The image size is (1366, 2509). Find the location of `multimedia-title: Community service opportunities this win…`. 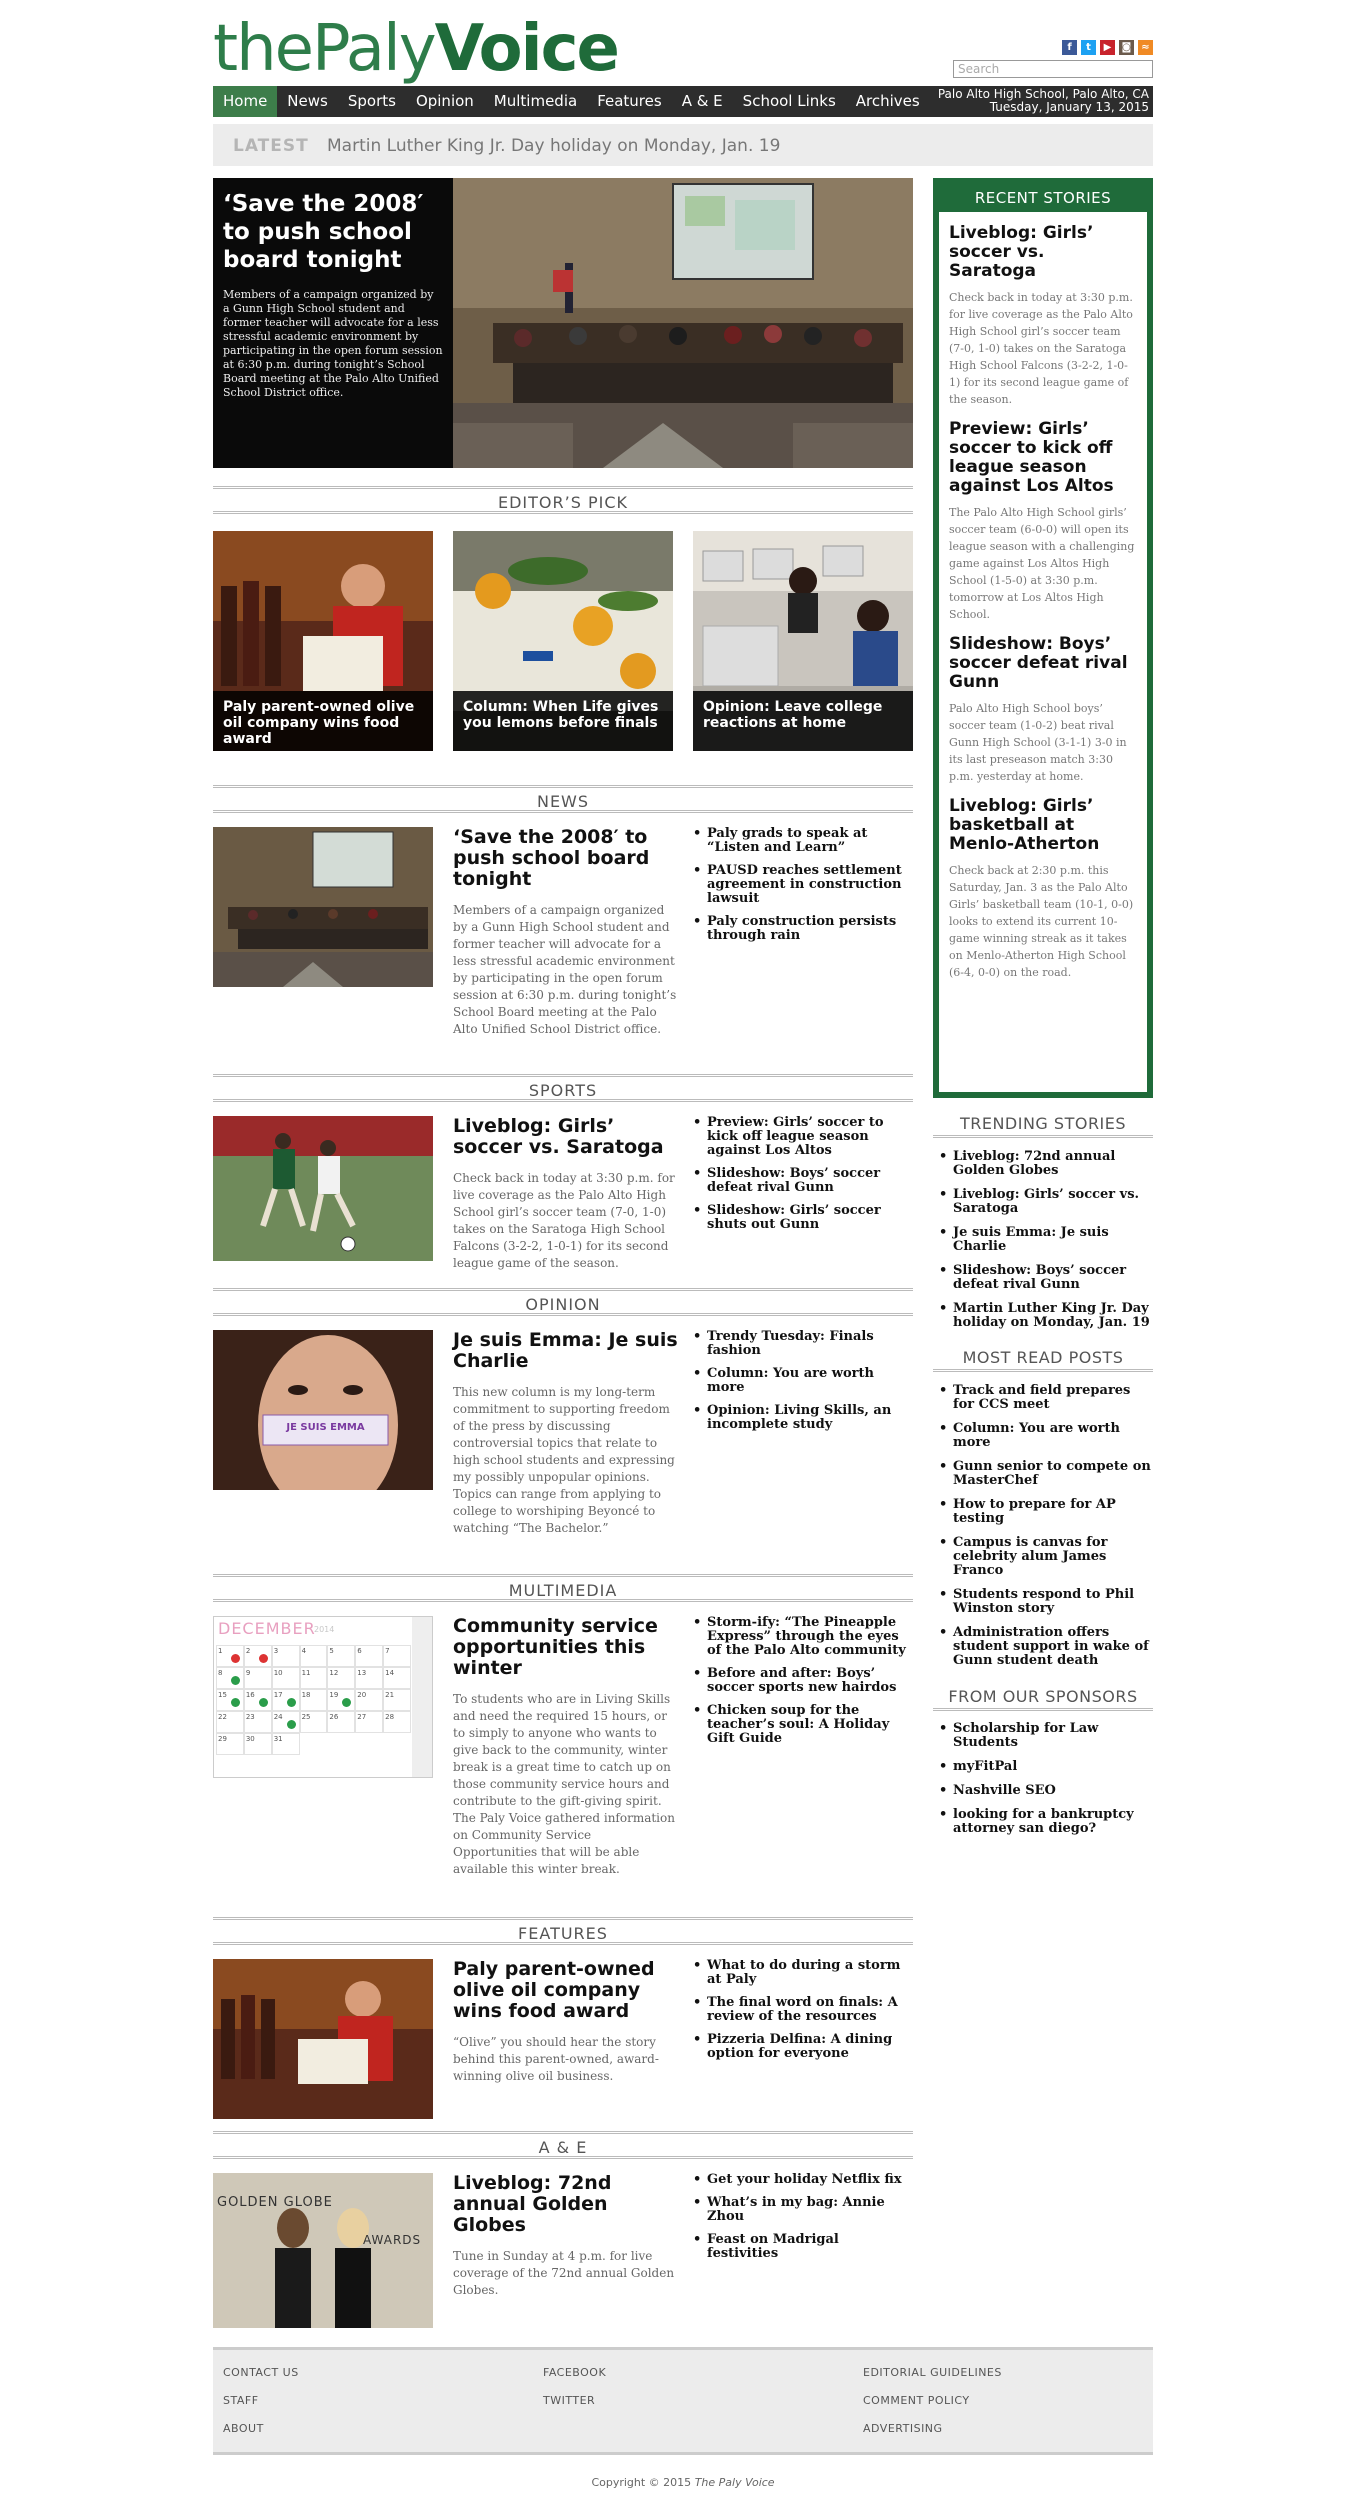

multimedia-title: Community service opportunities this win… is located at coordinates (565, 1647).